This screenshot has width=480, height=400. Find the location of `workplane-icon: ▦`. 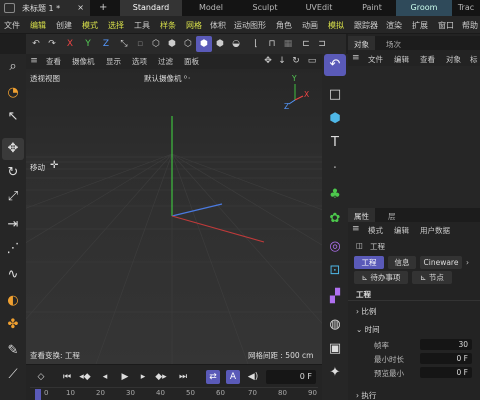

workplane-icon: ▦ is located at coordinates (288, 44).